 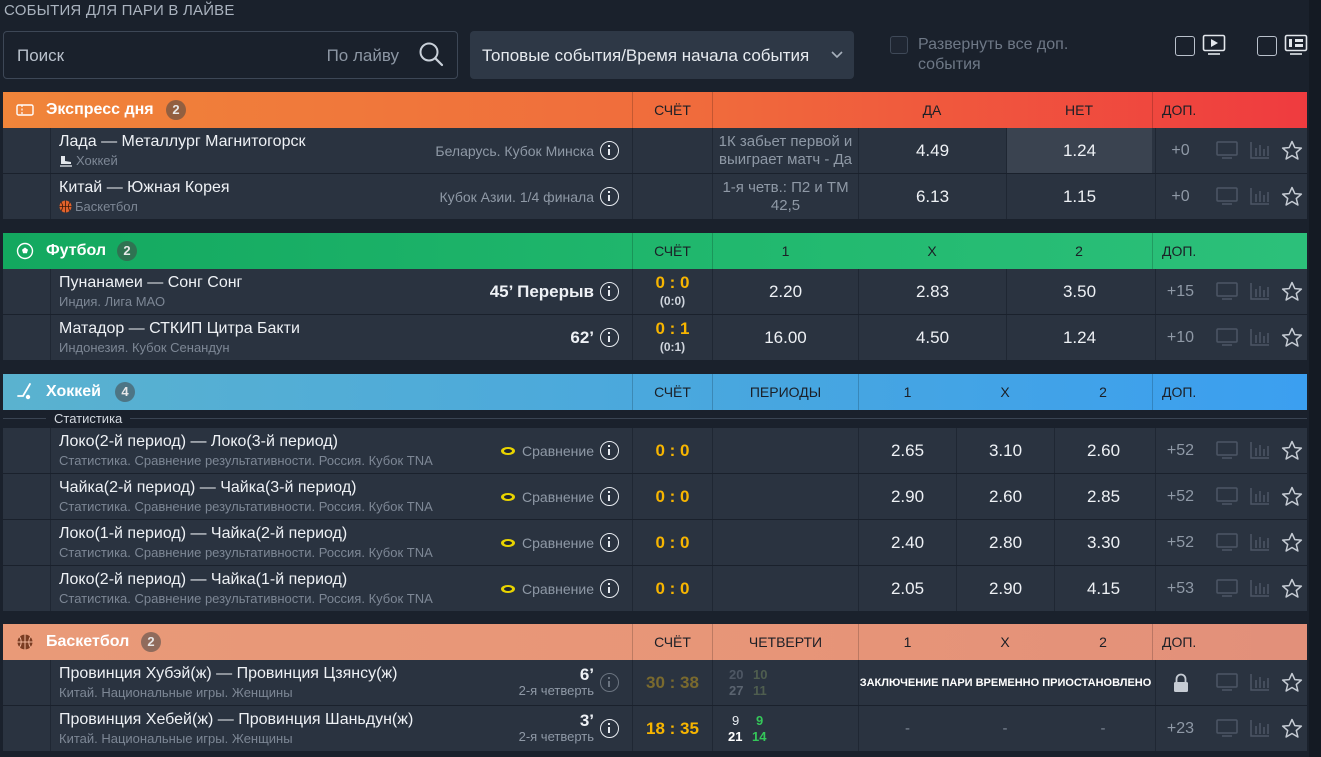 What do you see at coordinates (785, 337) in the screenshot?
I see `odd-1: 16.00` at bounding box center [785, 337].